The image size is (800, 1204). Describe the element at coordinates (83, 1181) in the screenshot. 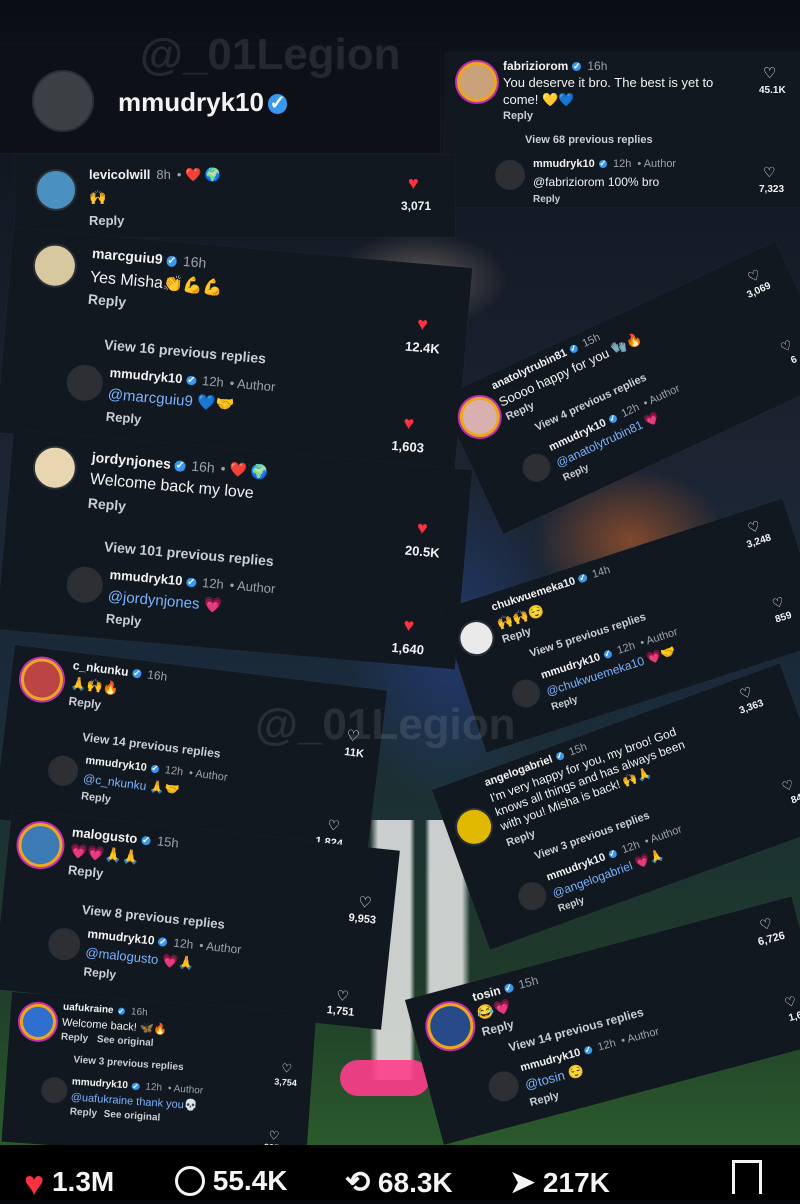

I see `likes-count: 1.3M` at that location.